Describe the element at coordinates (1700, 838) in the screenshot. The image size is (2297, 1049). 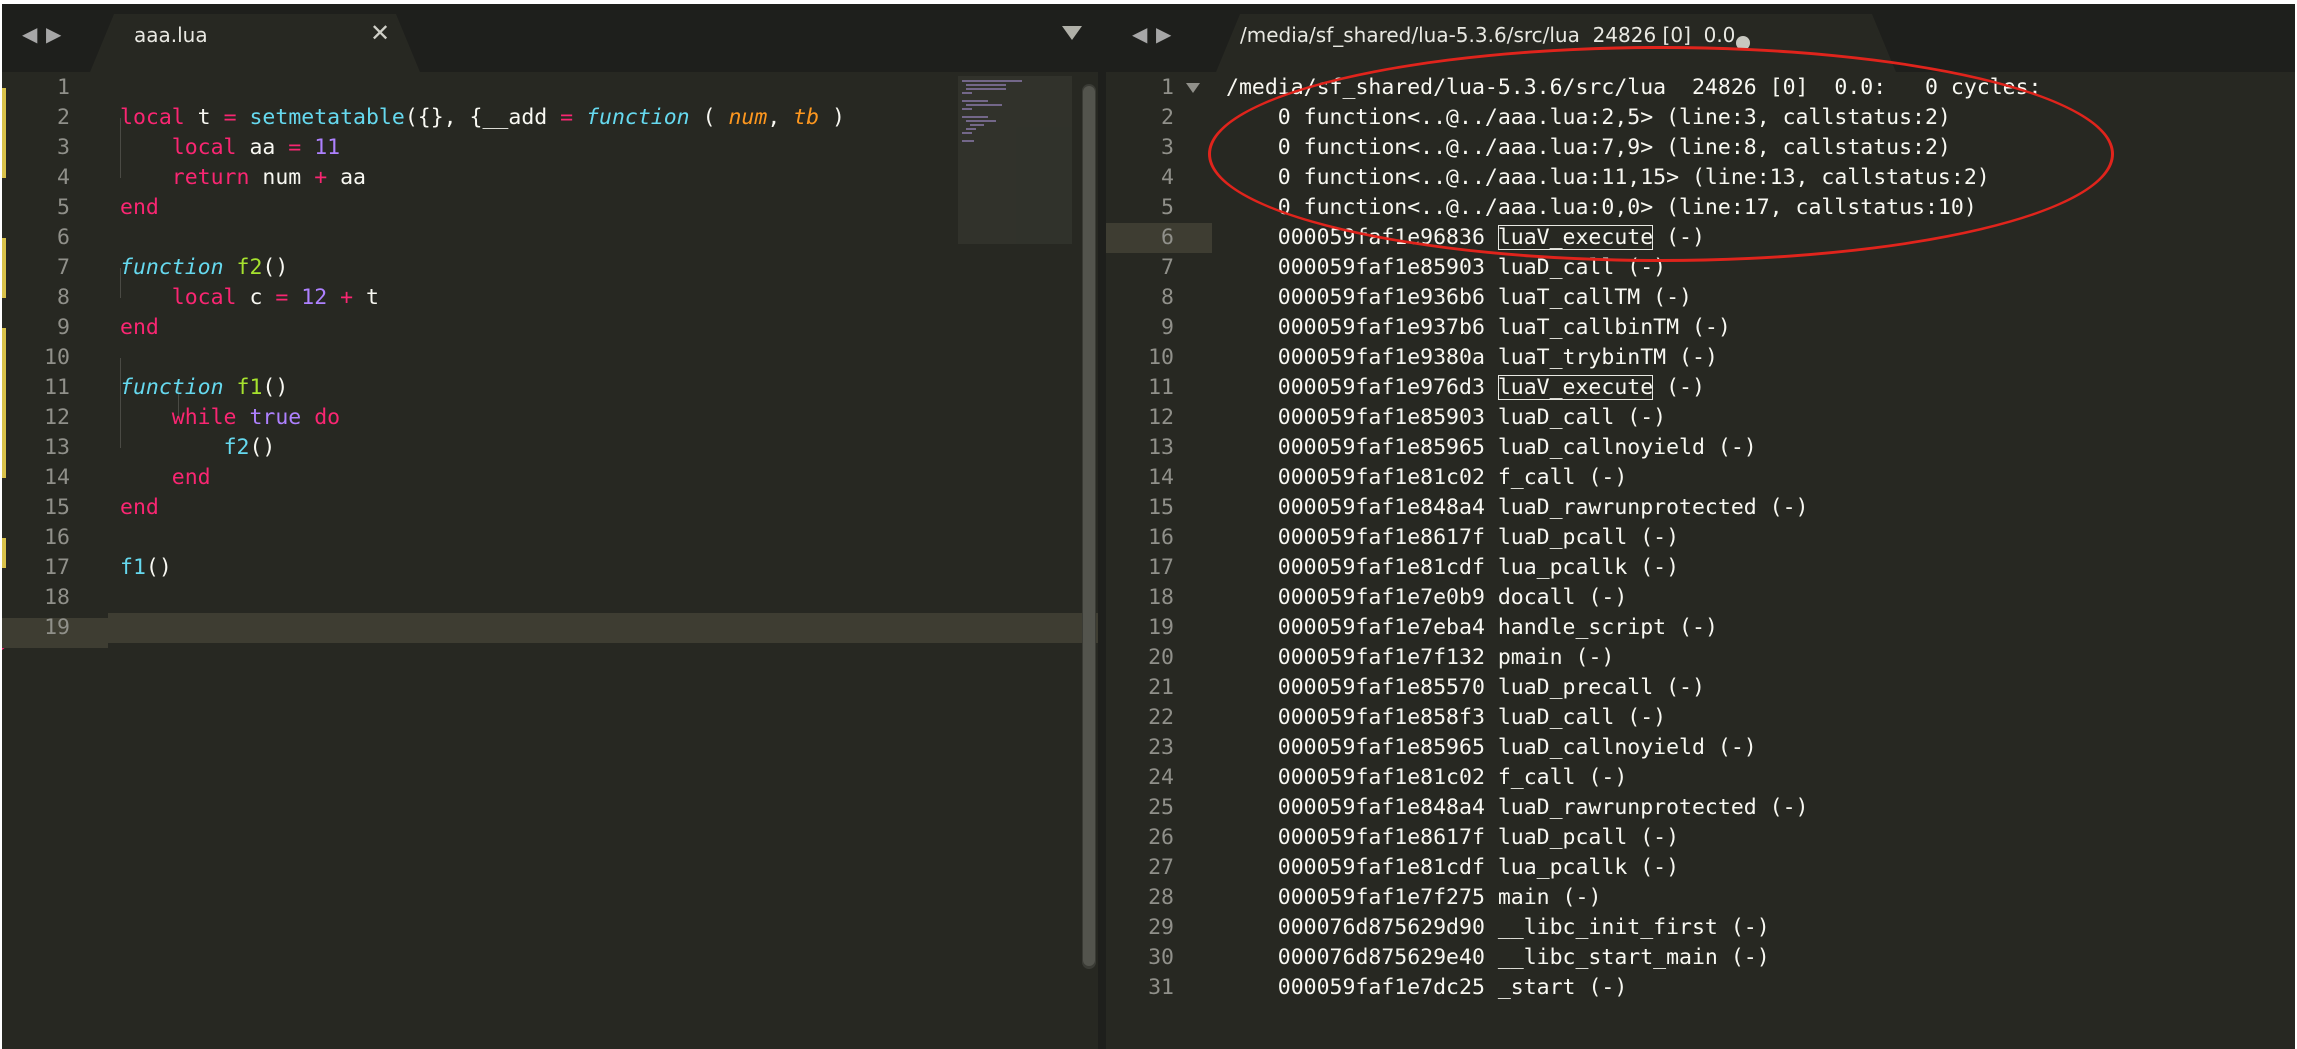
I see `output-line: 26 000059faf1e8617f luaD_pcall (-)` at that location.